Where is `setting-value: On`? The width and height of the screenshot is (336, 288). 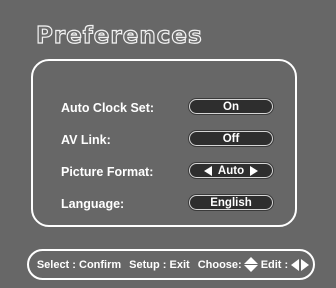
setting-value: On is located at coordinates (231, 106).